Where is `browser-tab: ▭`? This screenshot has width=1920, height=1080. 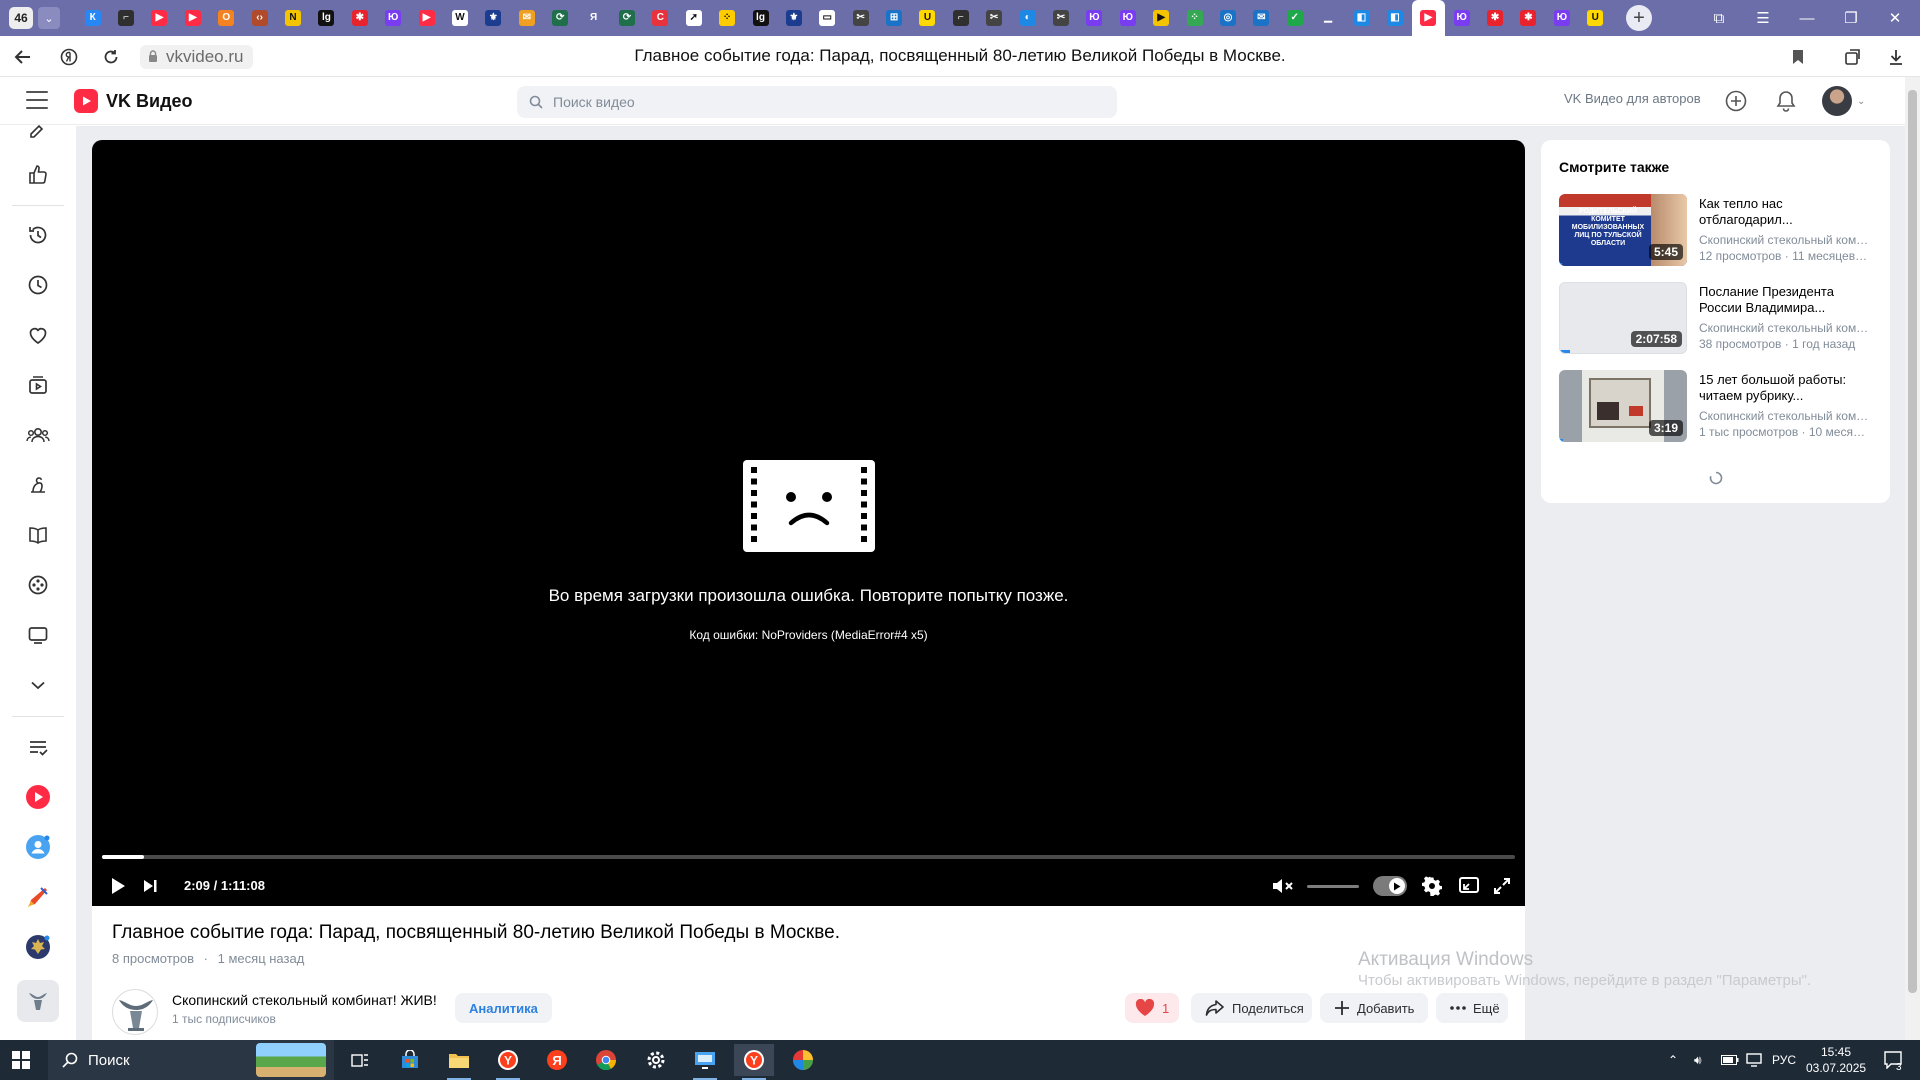 browser-tab: ▭ is located at coordinates (827, 18).